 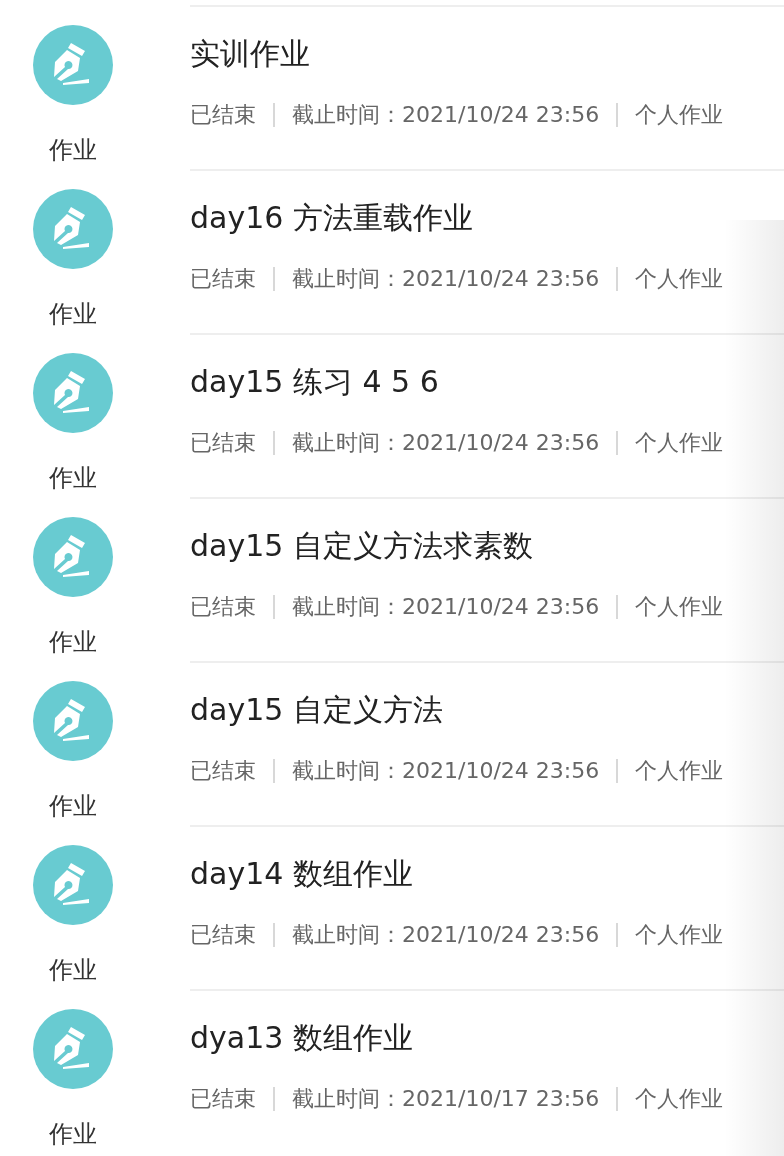 I want to click on deadline-text: 截止时间：2021/10/17 23:56, so click(x=446, y=1099).